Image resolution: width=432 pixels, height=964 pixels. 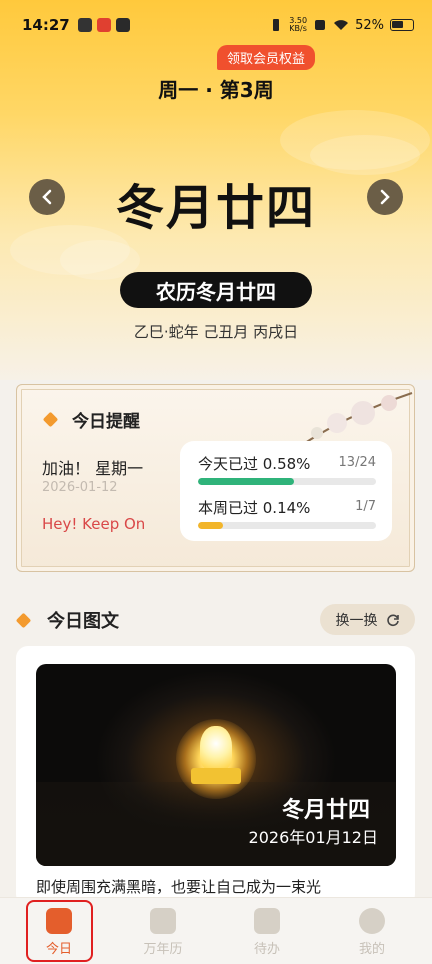 I want to click on todo-icon, so click(x=267, y=921).